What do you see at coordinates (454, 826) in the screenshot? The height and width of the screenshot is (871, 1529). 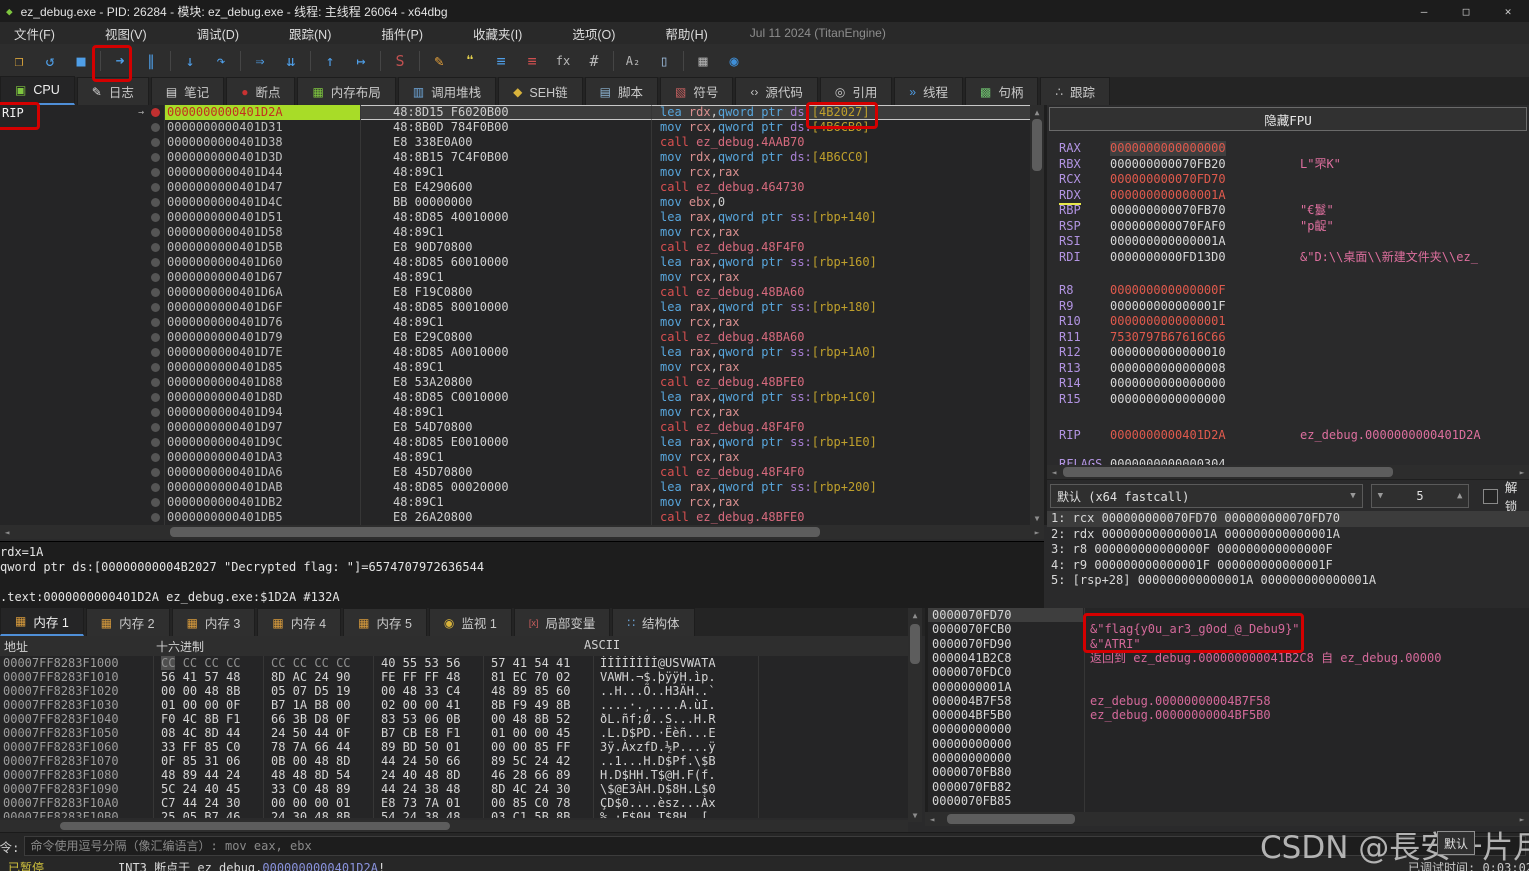 I see `dump-hscrollbar` at bounding box center [454, 826].